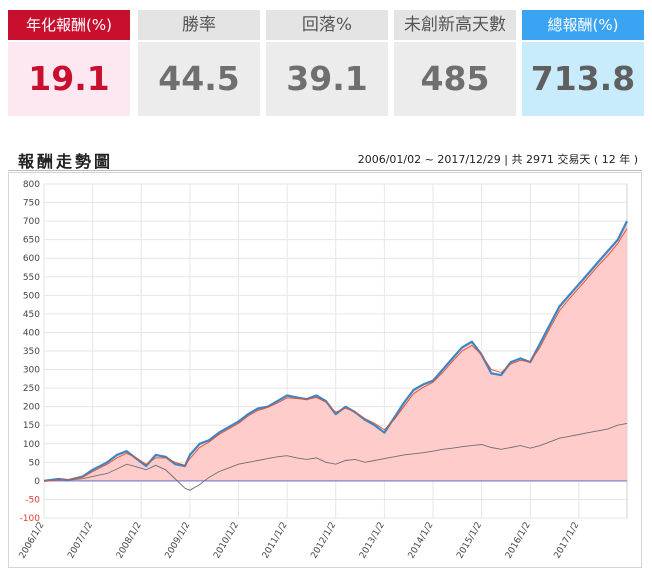  Describe the element at coordinates (199, 25) in the screenshot. I see `stat-card-label: 勝率` at that location.